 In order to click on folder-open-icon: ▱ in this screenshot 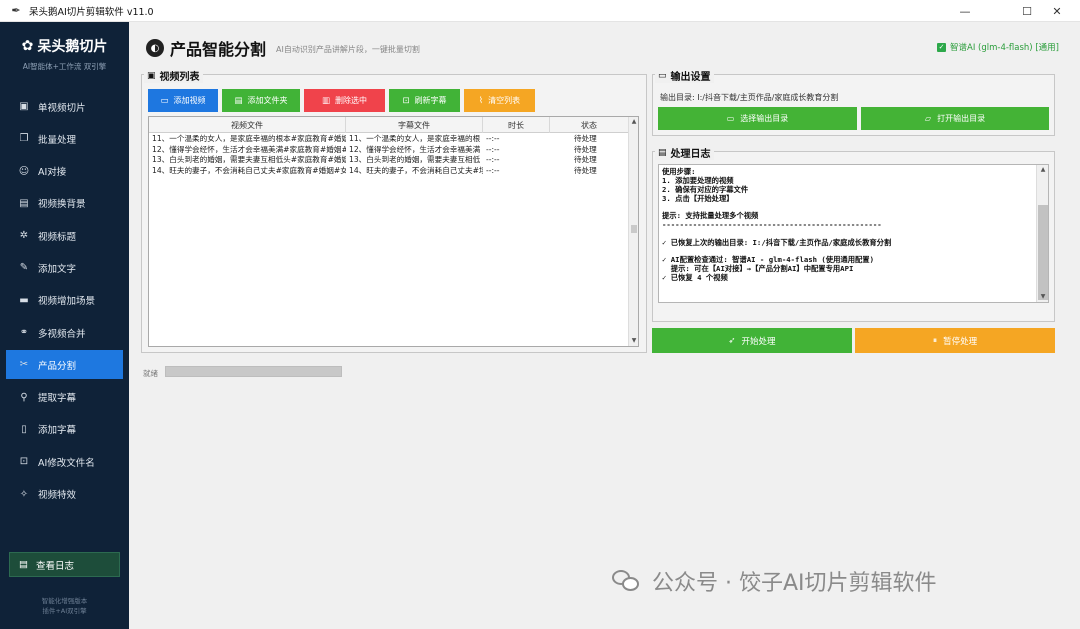, I will do `click(928, 118)`.